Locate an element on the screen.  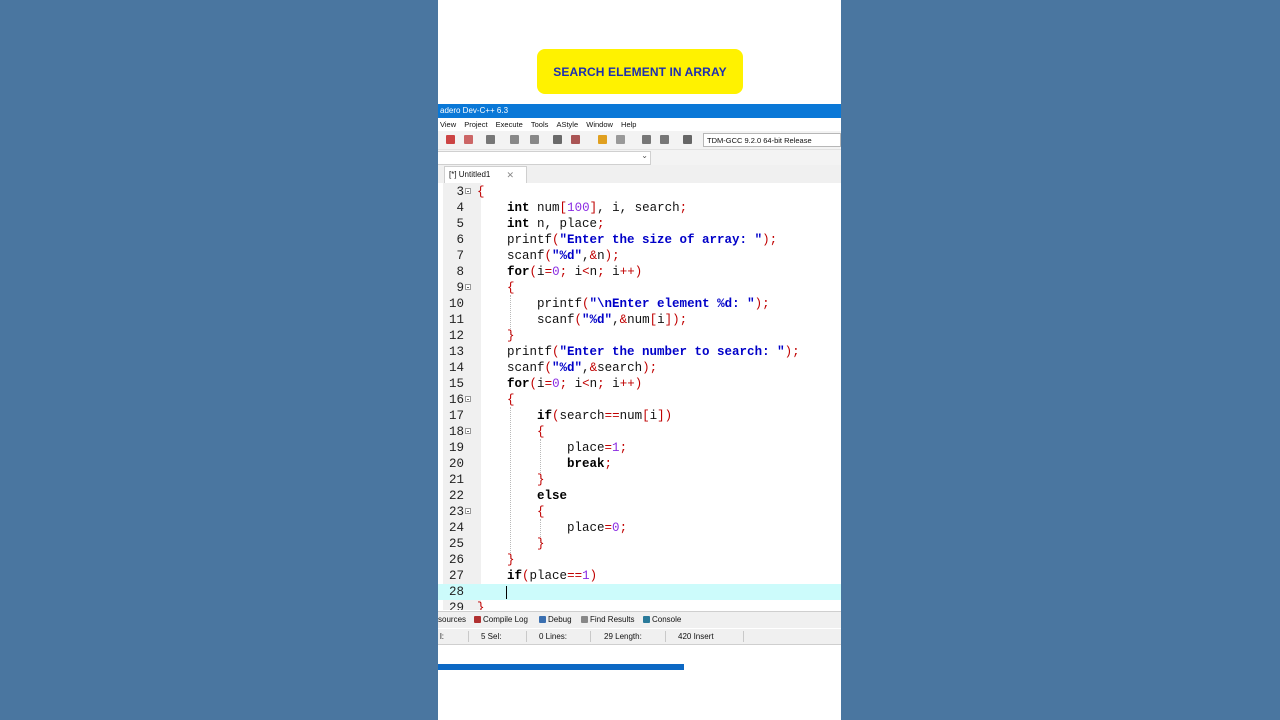
code-line: 8 for(i=0; i<n; i++) is located at coordinates (549, 272).